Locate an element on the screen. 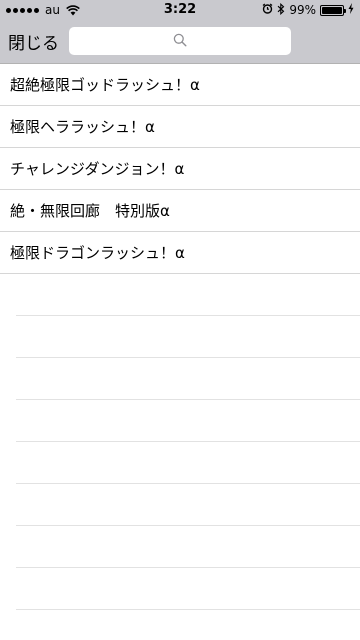 The height and width of the screenshot is (640, 360). battery-fill is located at coordinates (332, 10).